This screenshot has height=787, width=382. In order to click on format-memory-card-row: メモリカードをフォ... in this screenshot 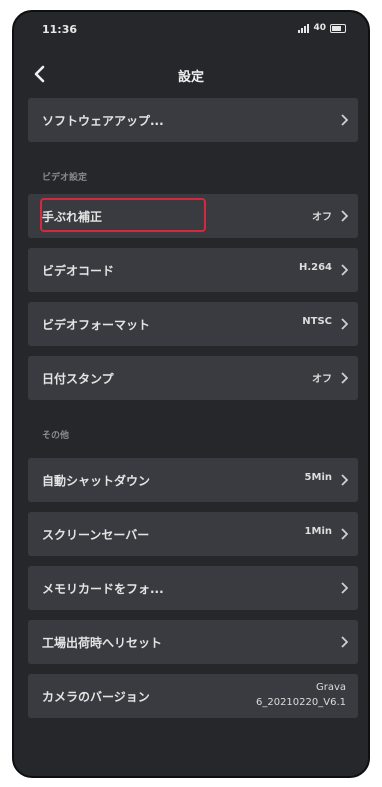, I will do `click(193, 588)`.